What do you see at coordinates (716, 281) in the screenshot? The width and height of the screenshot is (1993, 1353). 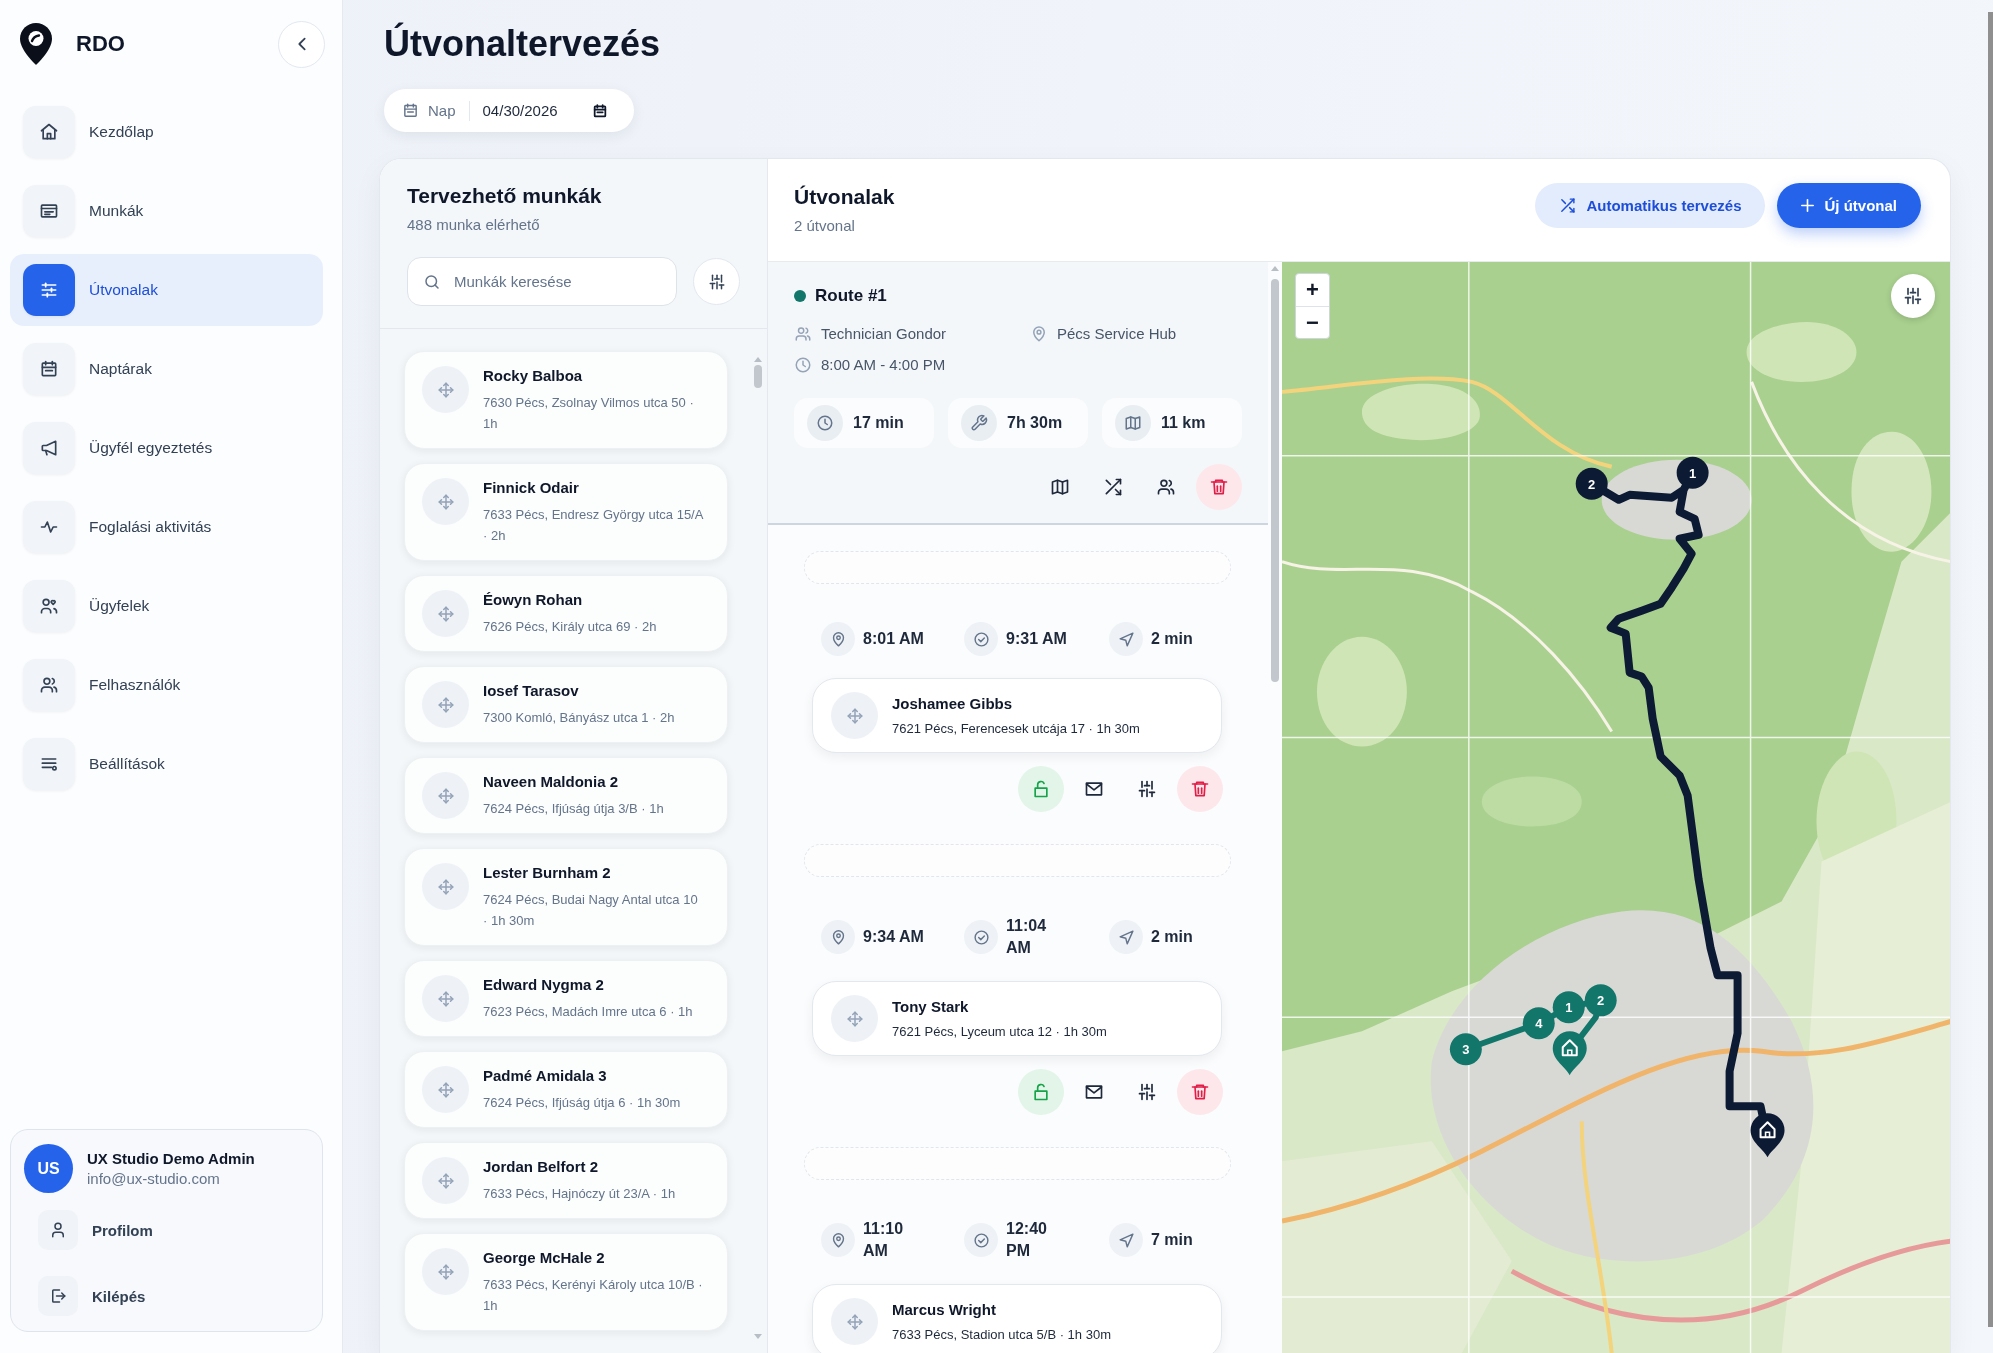 I see `filter-button` at bounding box center [716, 281].